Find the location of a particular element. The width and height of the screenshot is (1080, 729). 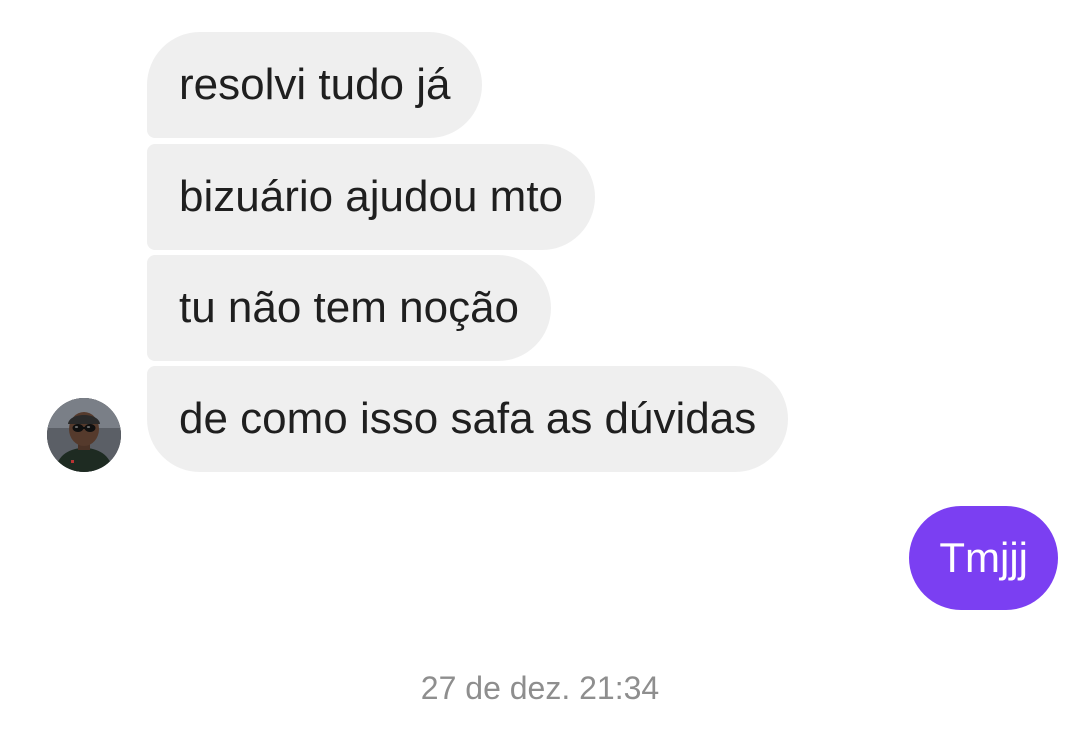

sent-message-bubble: Tmjjj is located at coordinates (983, 558).